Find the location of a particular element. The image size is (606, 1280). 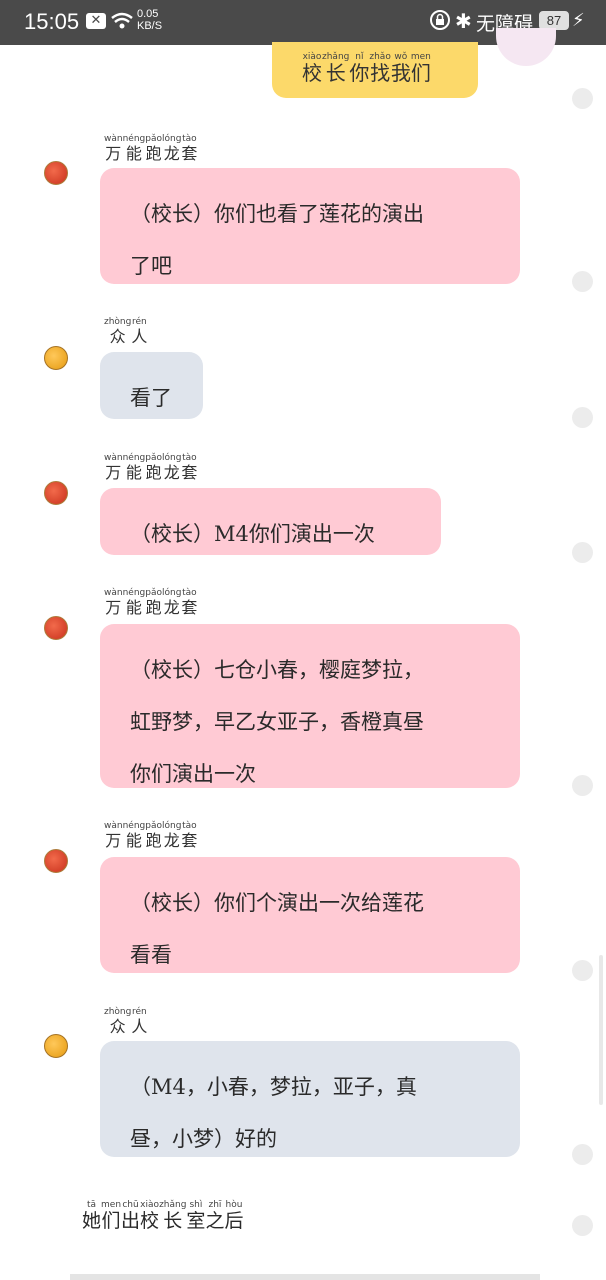

message-line: 看看 is located at coordinates (151, 955).